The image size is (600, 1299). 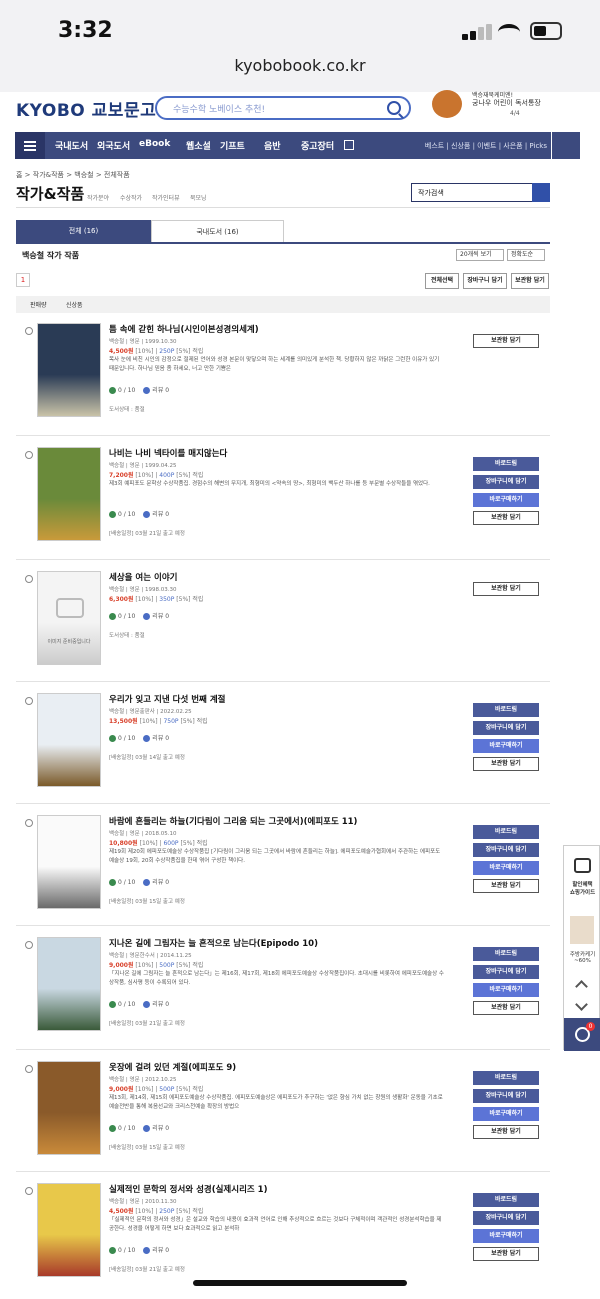 What do you see at coordinates (147, 1148) in the screenshot?
I see `shipping-info: [배송일정] 03월 15일 출고 예정` at bounding box center [147, 1148].